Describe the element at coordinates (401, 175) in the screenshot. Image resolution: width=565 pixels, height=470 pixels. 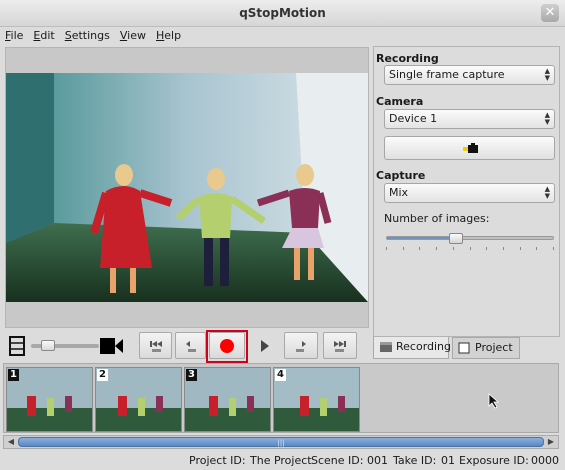
I see `capture-label: Capture` at that location.